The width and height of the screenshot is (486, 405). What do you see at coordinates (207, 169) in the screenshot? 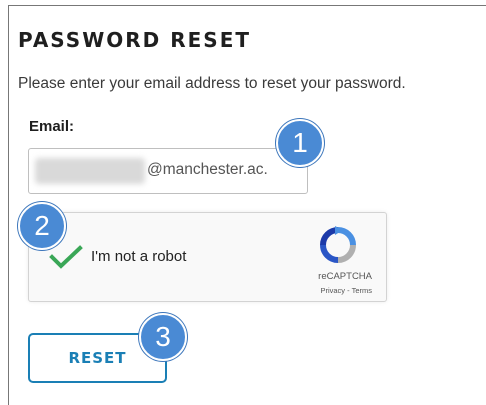
I see `email-visible-text: @manchester.ac.` at bounding box center [207, 169].